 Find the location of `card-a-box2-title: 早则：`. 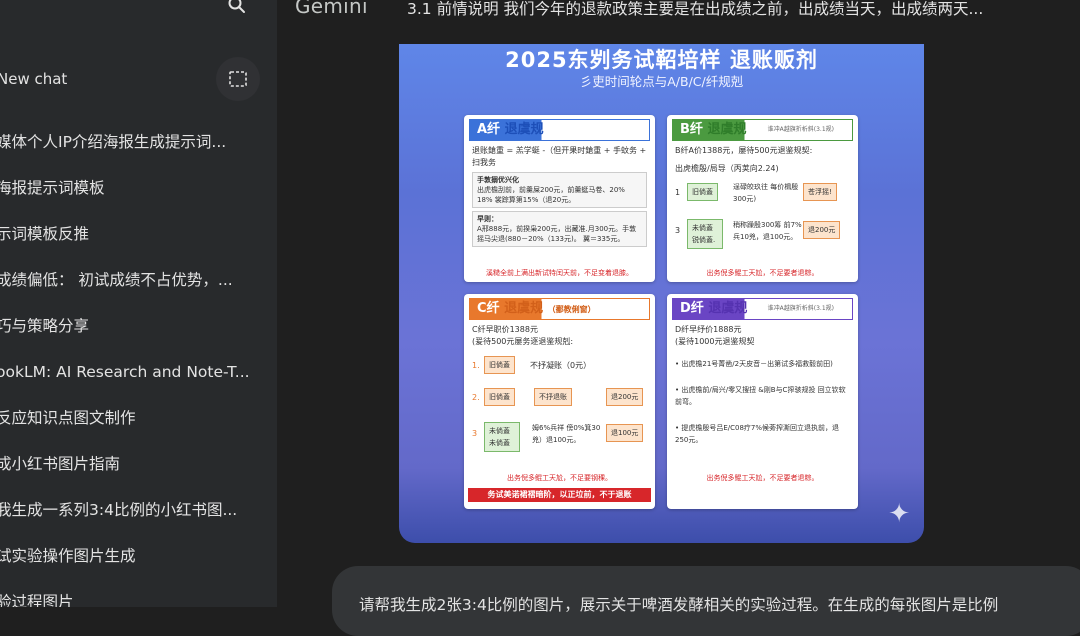

card-a-box2-title: 早则： is located at coordinates (487, 219).